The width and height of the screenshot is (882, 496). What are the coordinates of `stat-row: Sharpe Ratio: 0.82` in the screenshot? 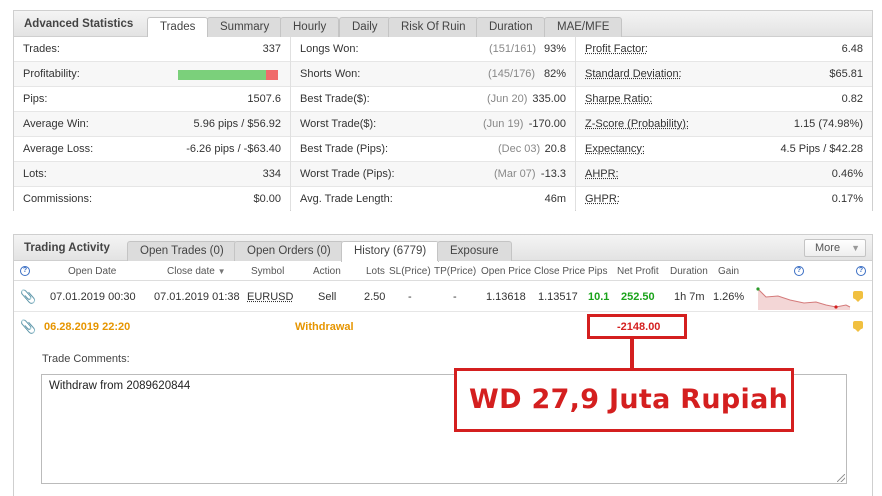 It's located at (724, 99).